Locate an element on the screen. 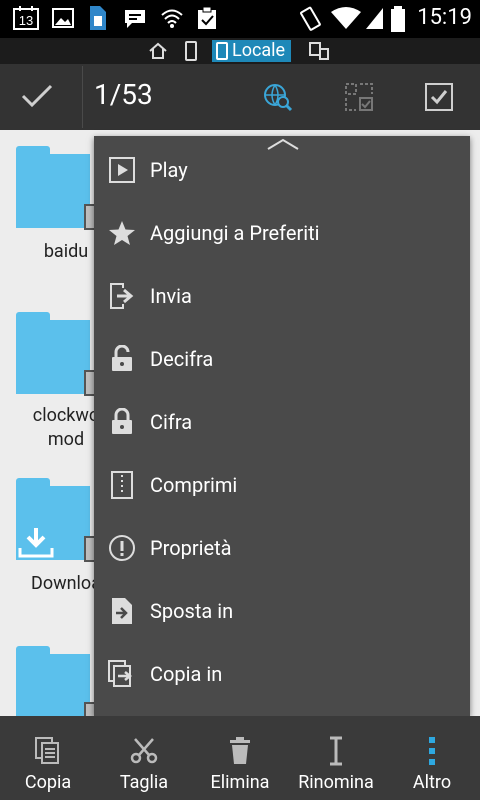 The image size is (480, 800). divider is located at coordinates (82, 97).